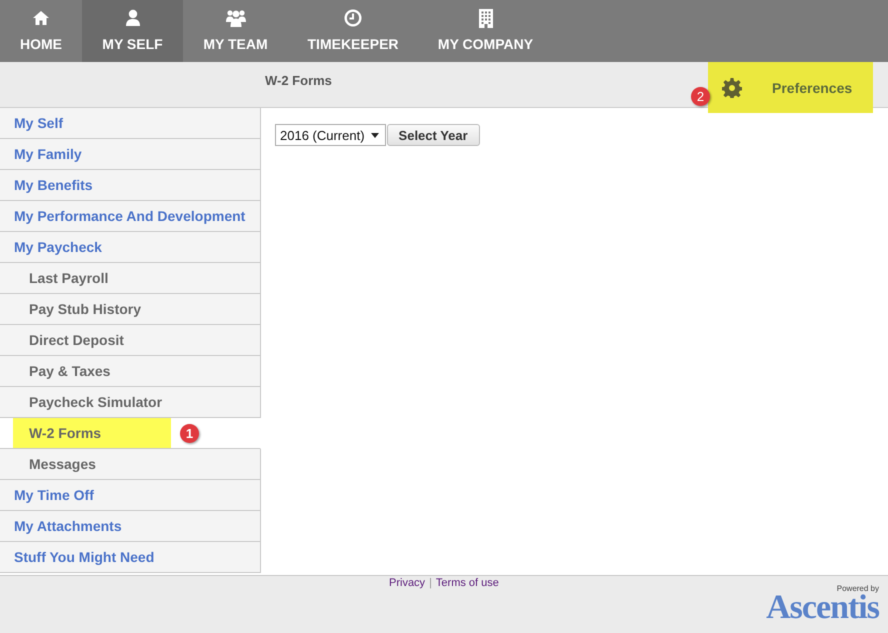 This screenshot has height=633, width=888. Describe the element at coordinates (189, 433) in the screenshot. I see `callout-badge: 1` at that location.